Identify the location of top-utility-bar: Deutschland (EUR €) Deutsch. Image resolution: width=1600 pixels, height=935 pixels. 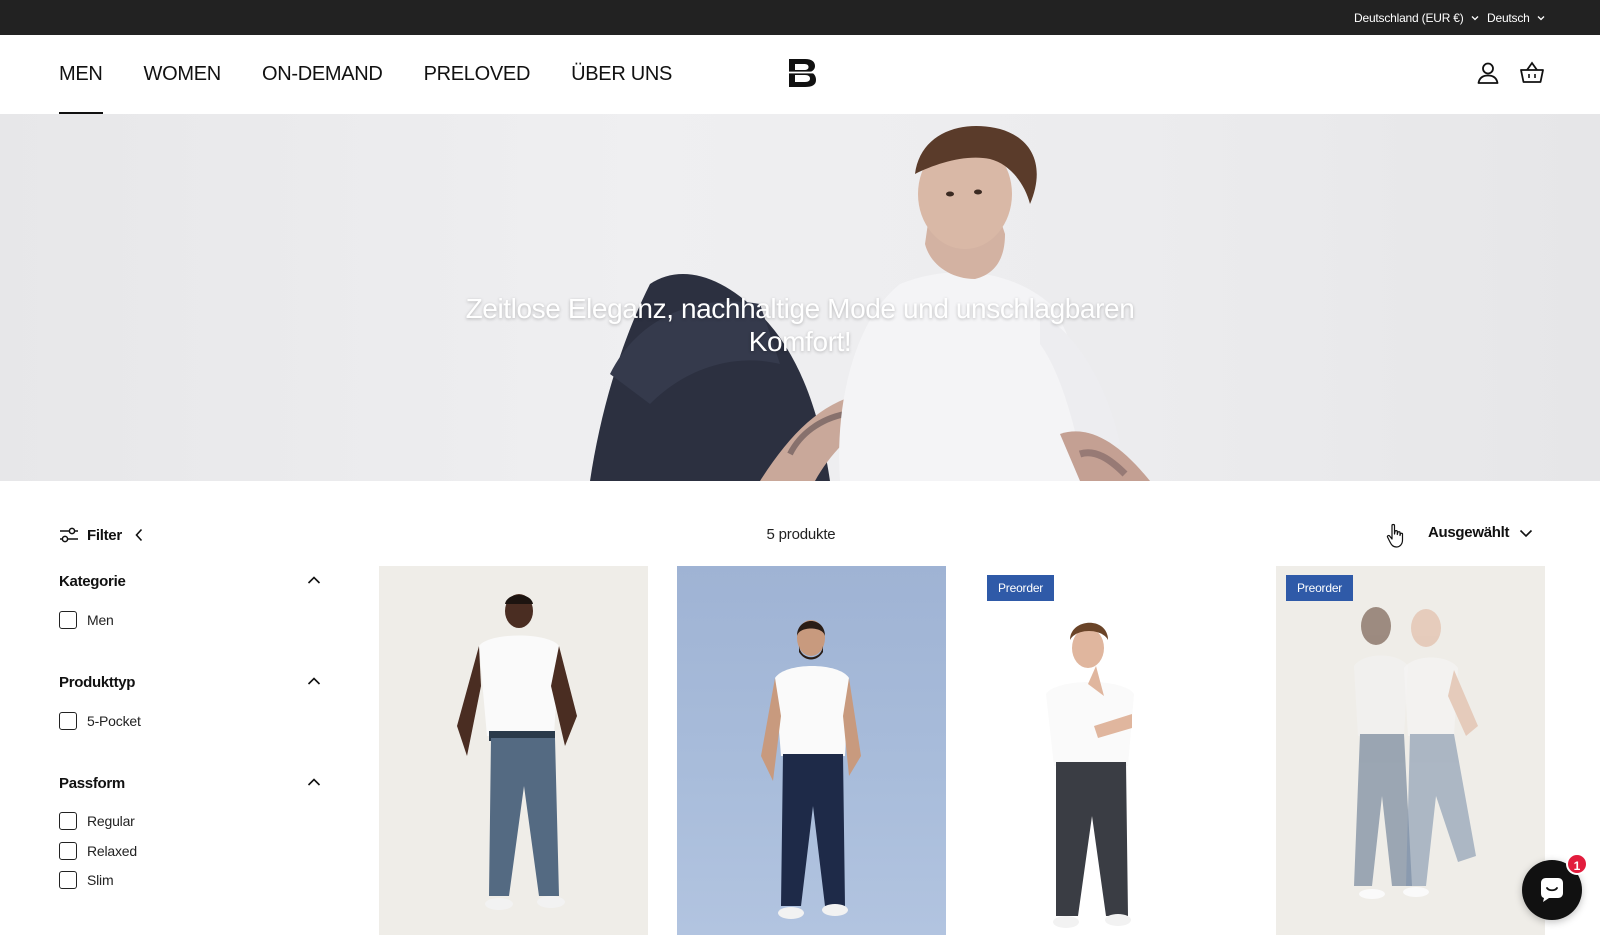
(800, 17).